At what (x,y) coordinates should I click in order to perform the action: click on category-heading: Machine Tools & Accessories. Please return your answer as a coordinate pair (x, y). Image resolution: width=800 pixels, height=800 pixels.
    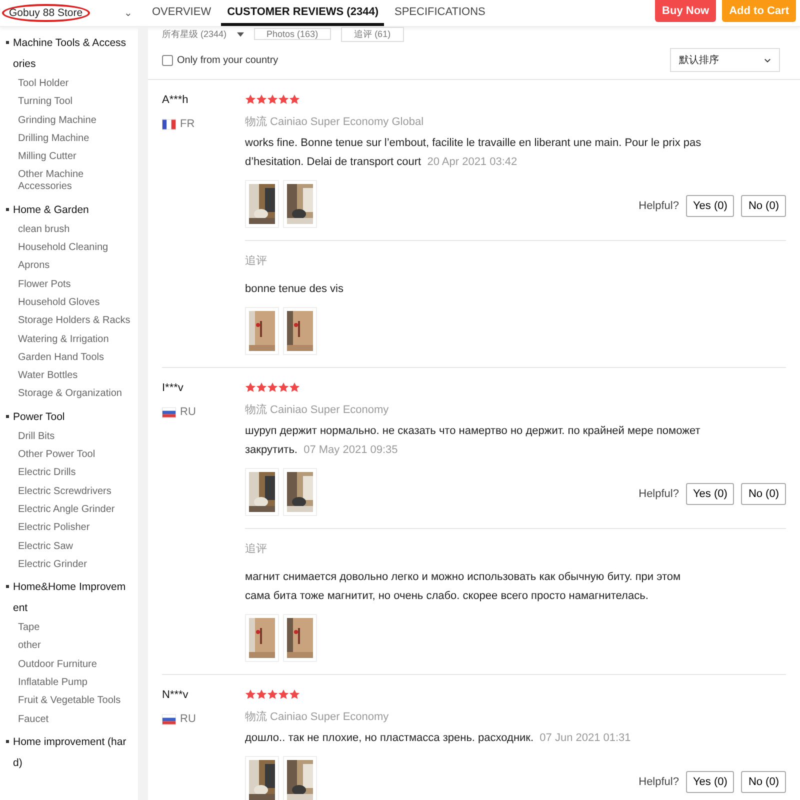
    Looking at the image, I should click on (72, 54).